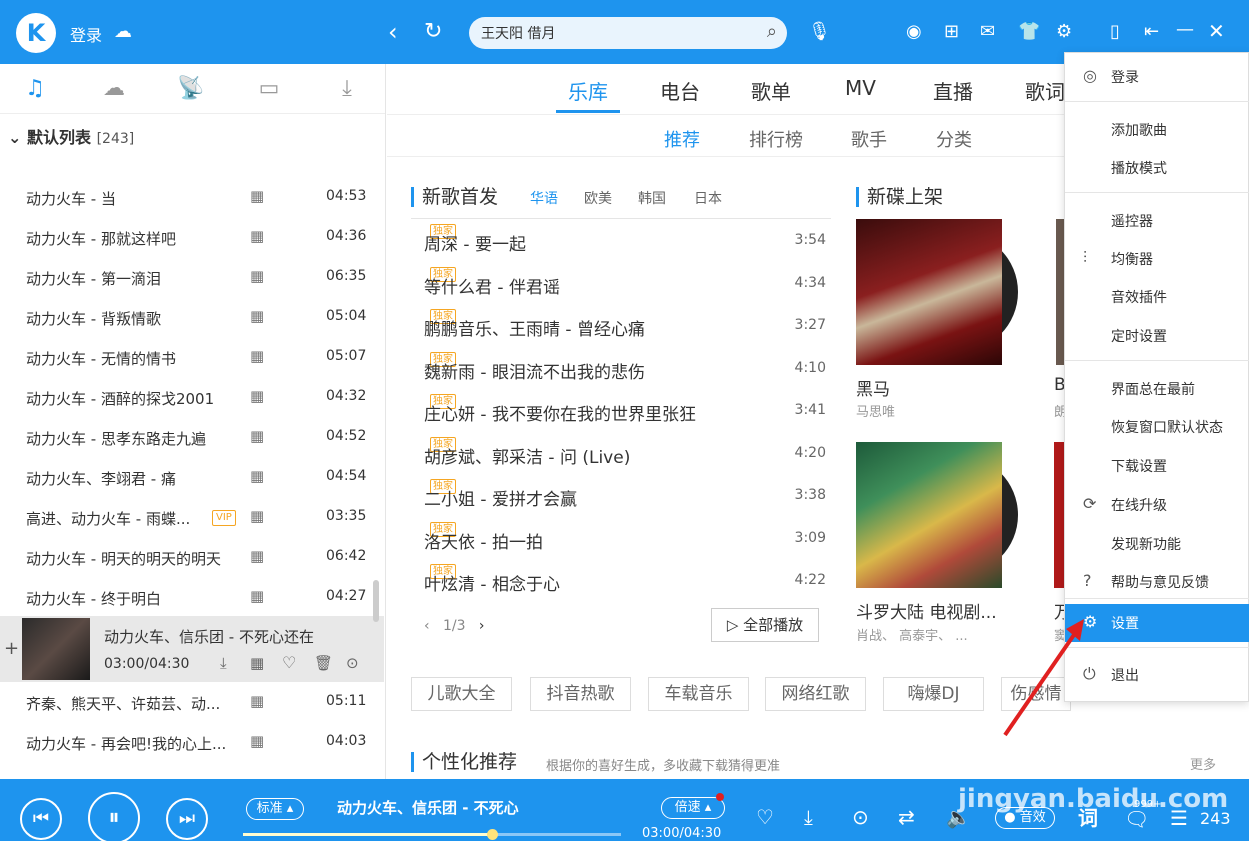 This screenshot has width=1249, height=844. I want to click on play-all-button: ▷ 全部播放, so click(765, 625).